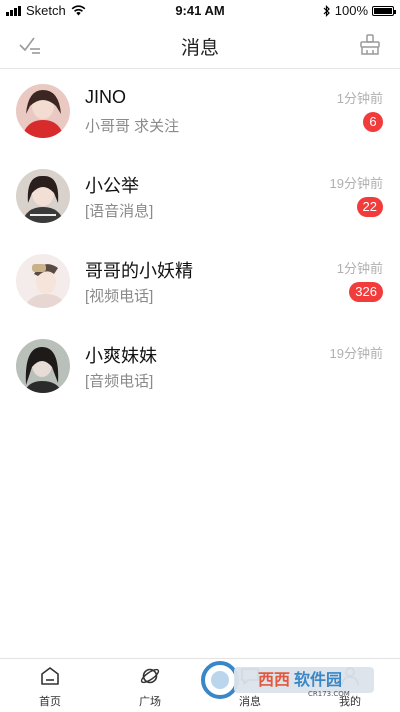 The height and width of the screenshot is (712, 400). Describe the element at coordinates (318, 679) in the screenshot. I see `svg-text: 软件园` at that location.